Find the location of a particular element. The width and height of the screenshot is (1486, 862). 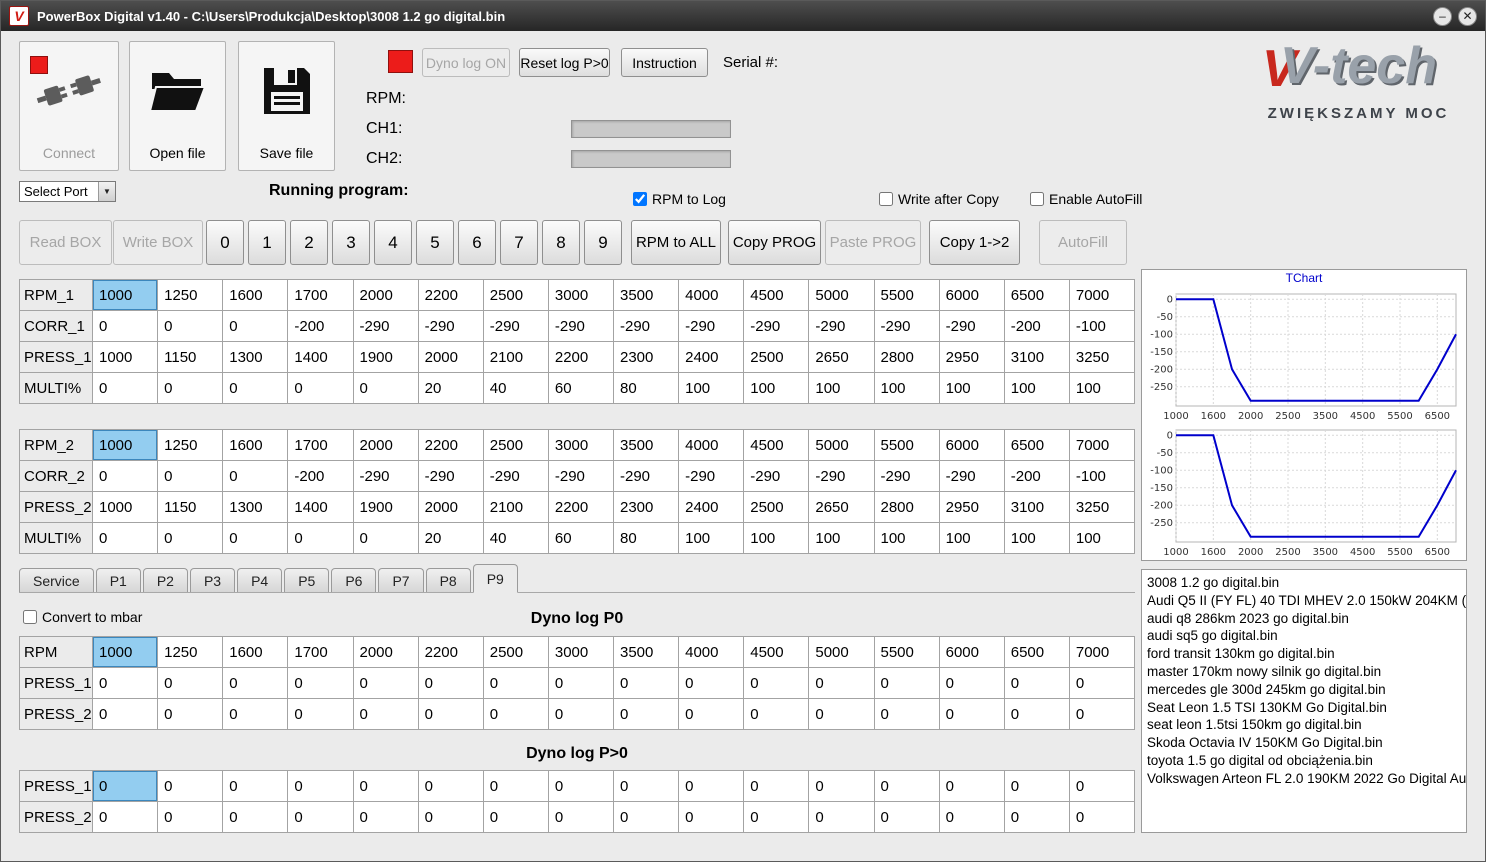

table-cell: 6000 is located at coordinates (972, 295).